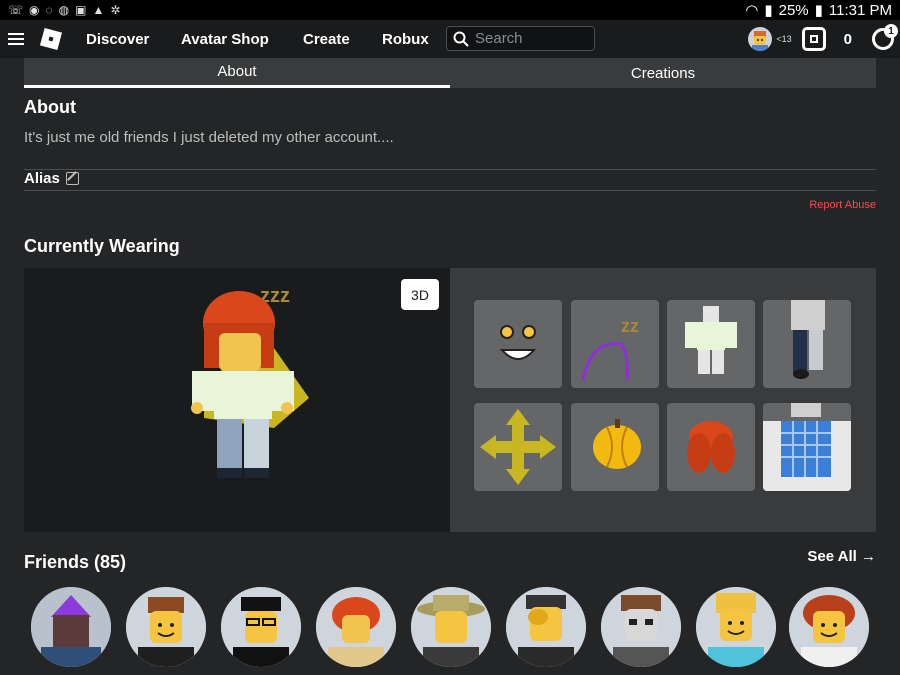  Describe the element at coordinates (807, 344) in the screenshot. I see `dark-pants-item` at that location.